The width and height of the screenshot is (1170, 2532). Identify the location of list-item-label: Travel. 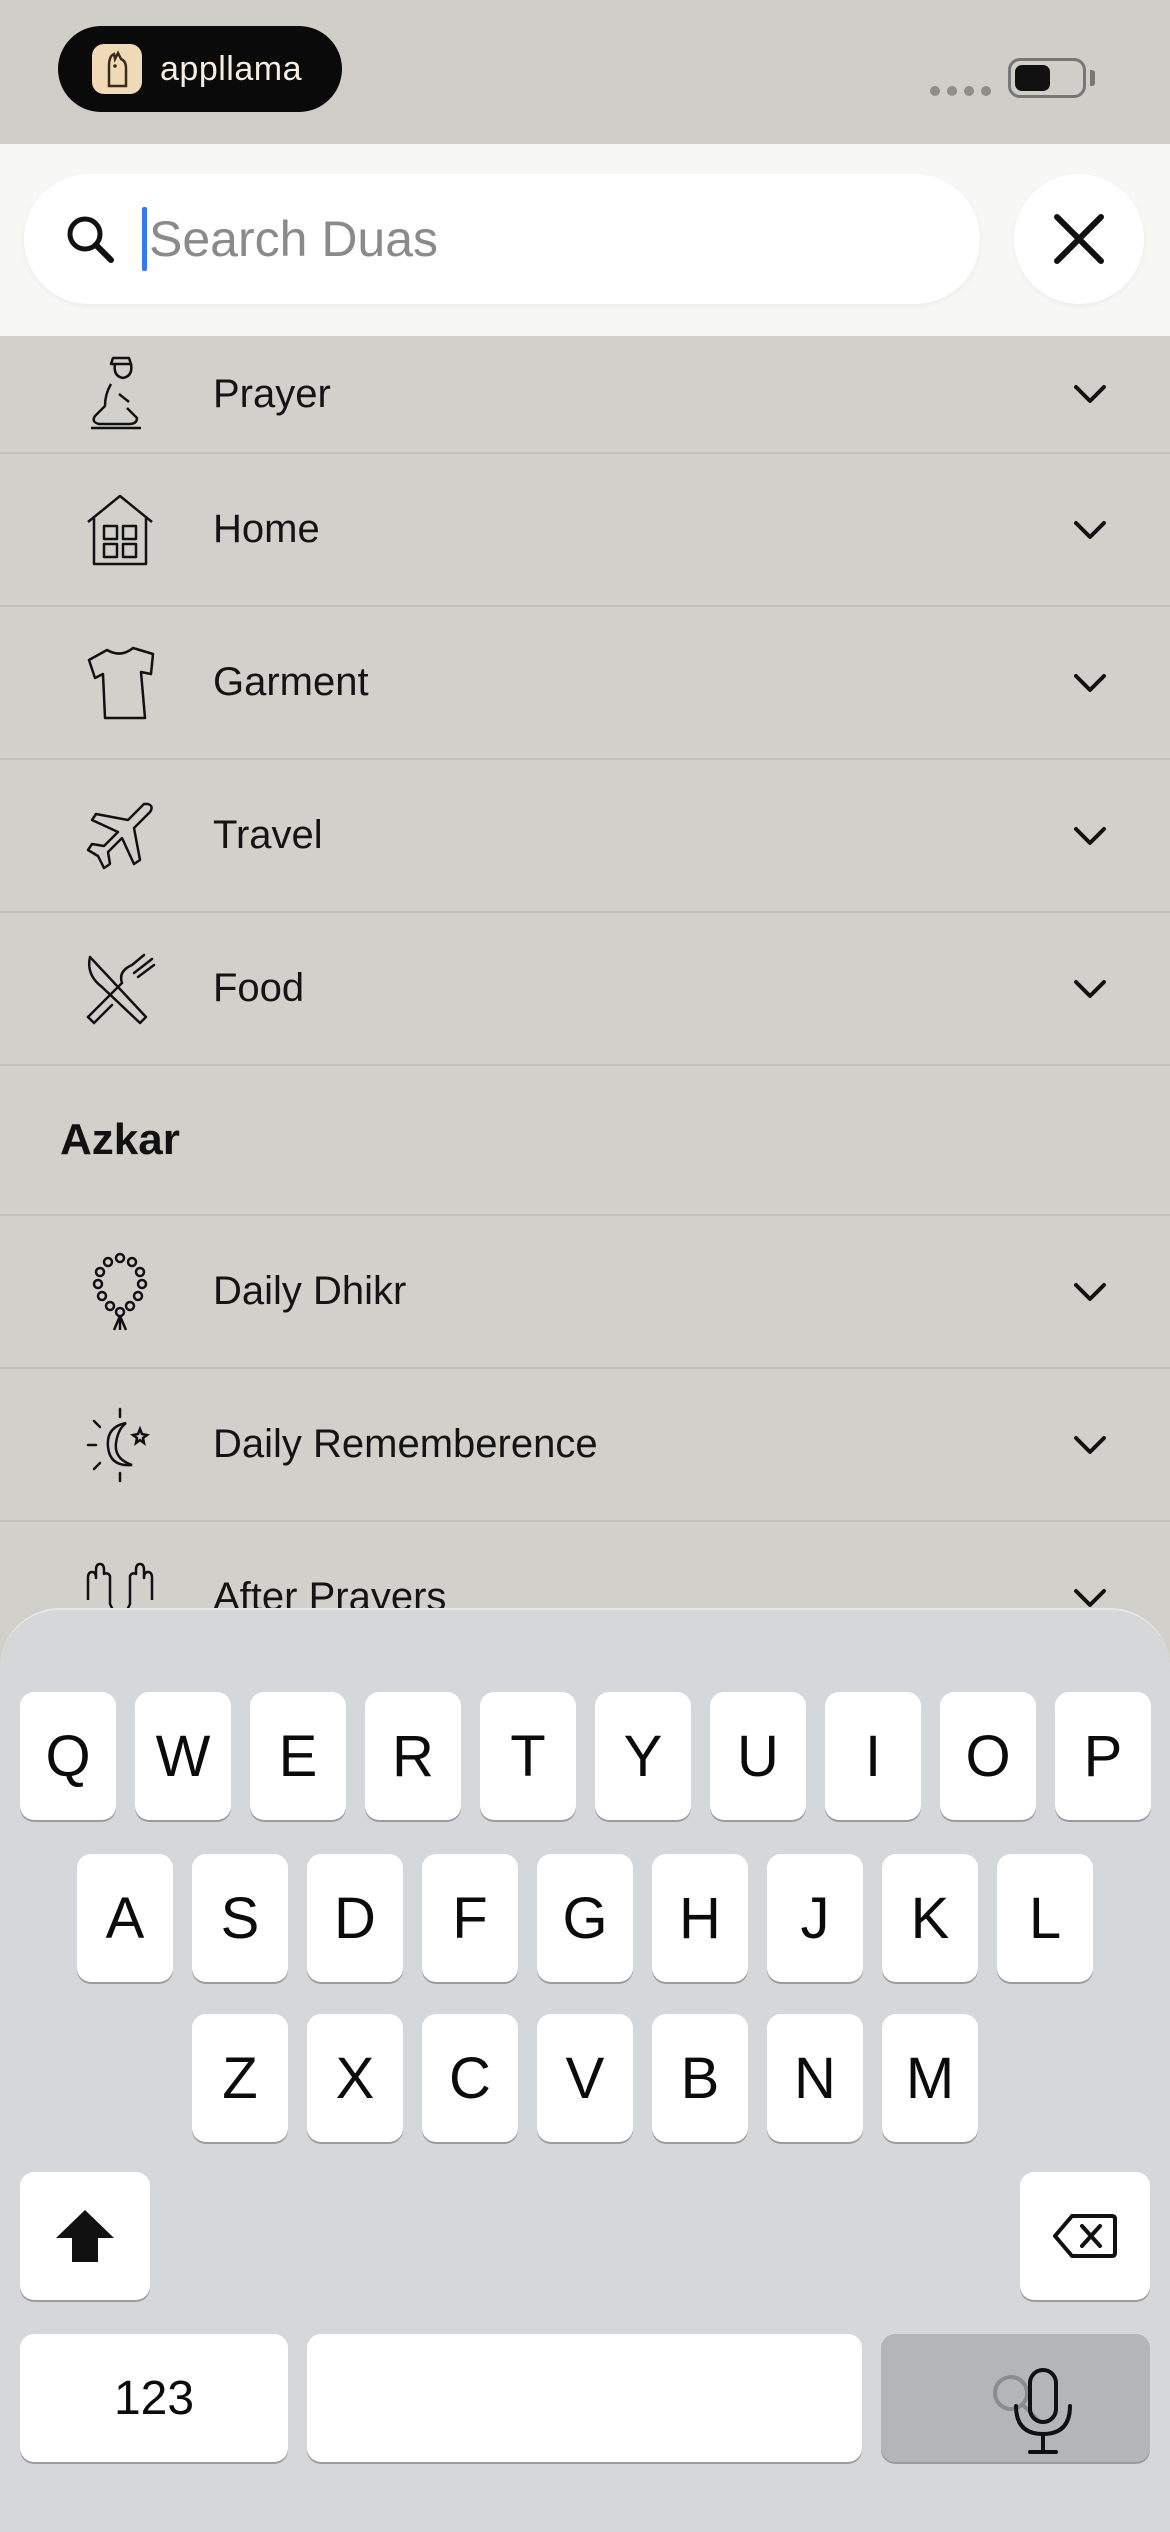
(268, 835).